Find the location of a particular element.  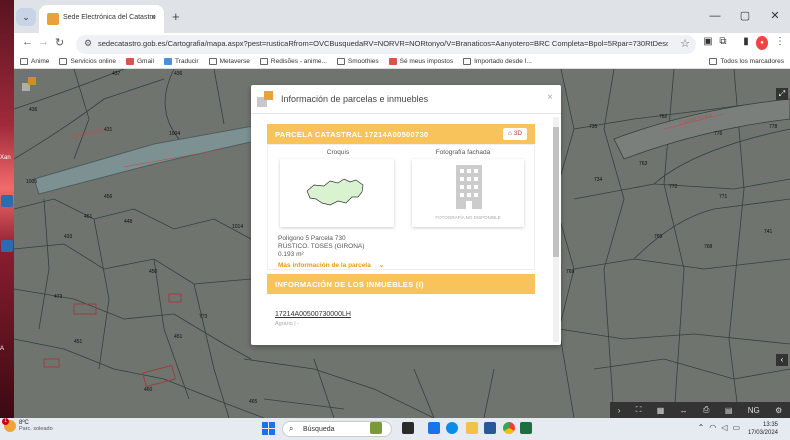

print-icon: ⎙ is located at coordinates (706, 410).